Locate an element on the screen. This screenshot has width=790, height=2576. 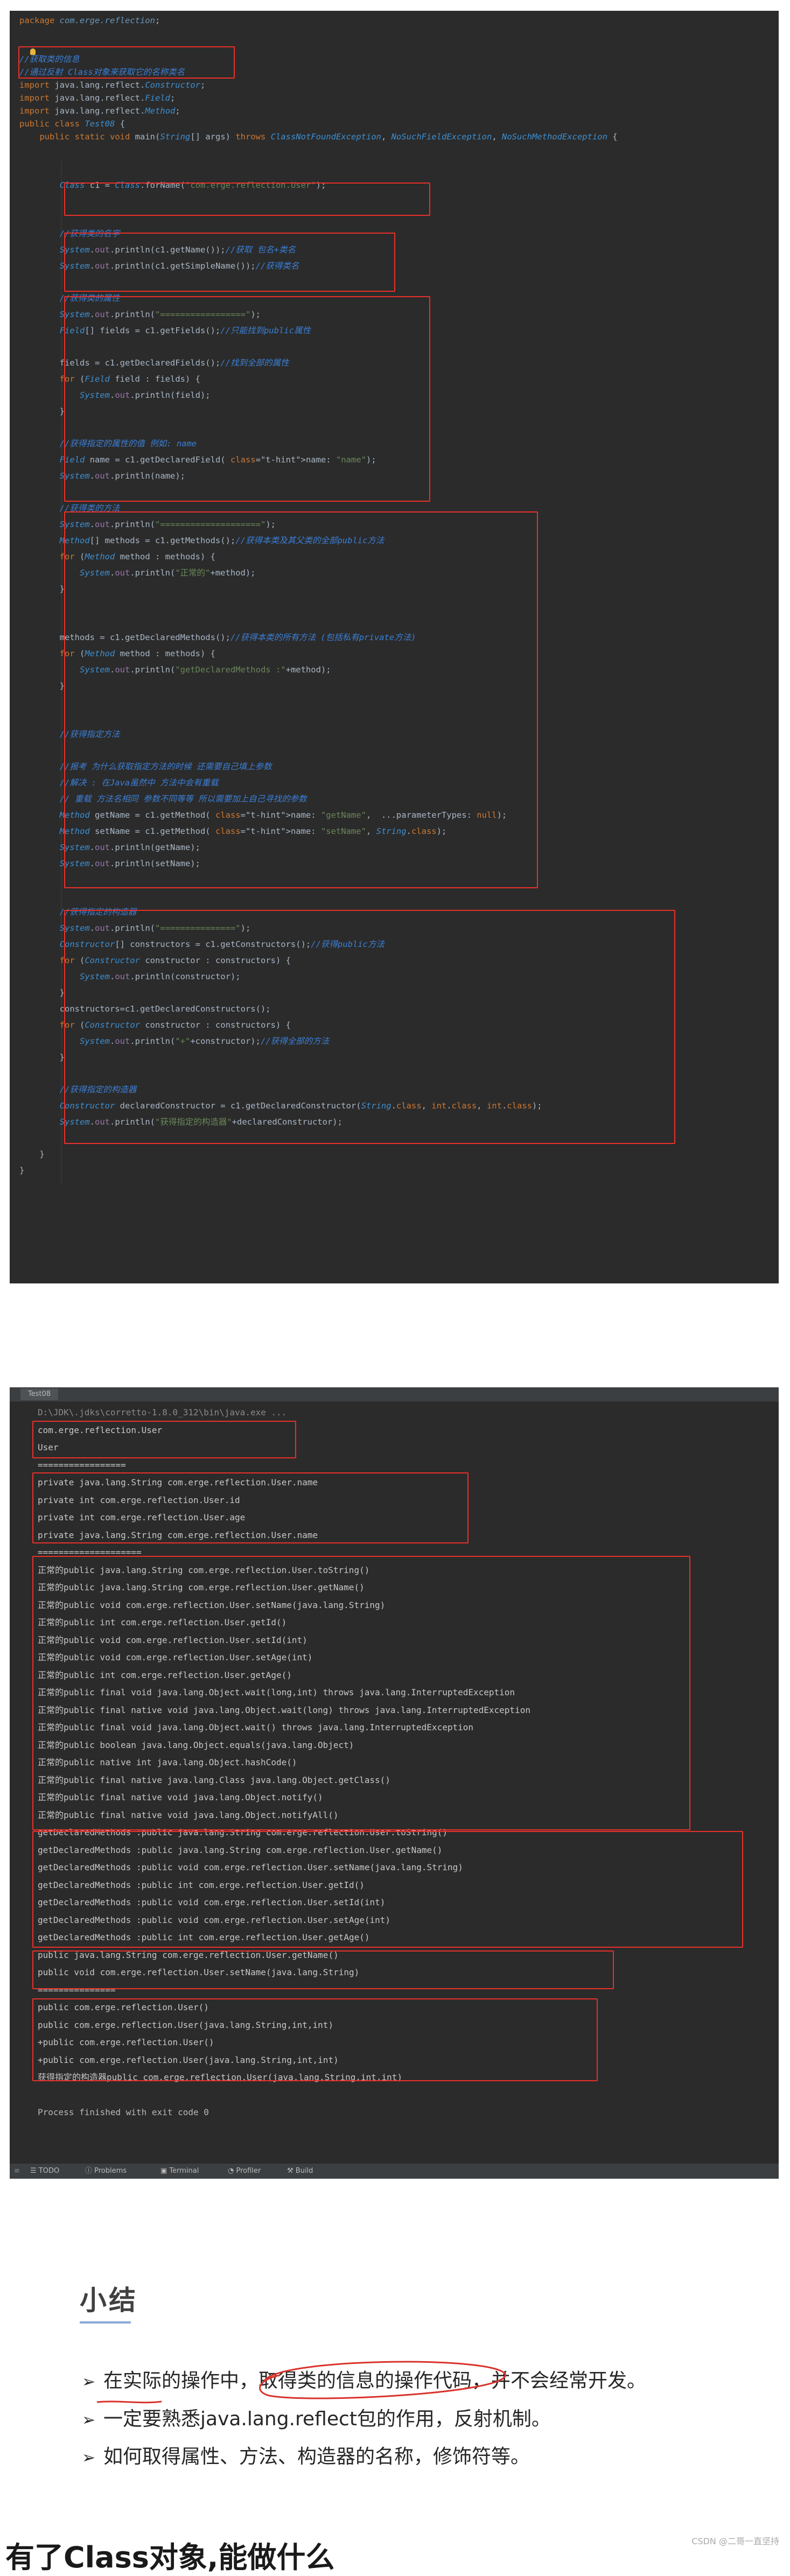
code-line: import java.lang.reflect.Field; is located at coordinates (97, 98).